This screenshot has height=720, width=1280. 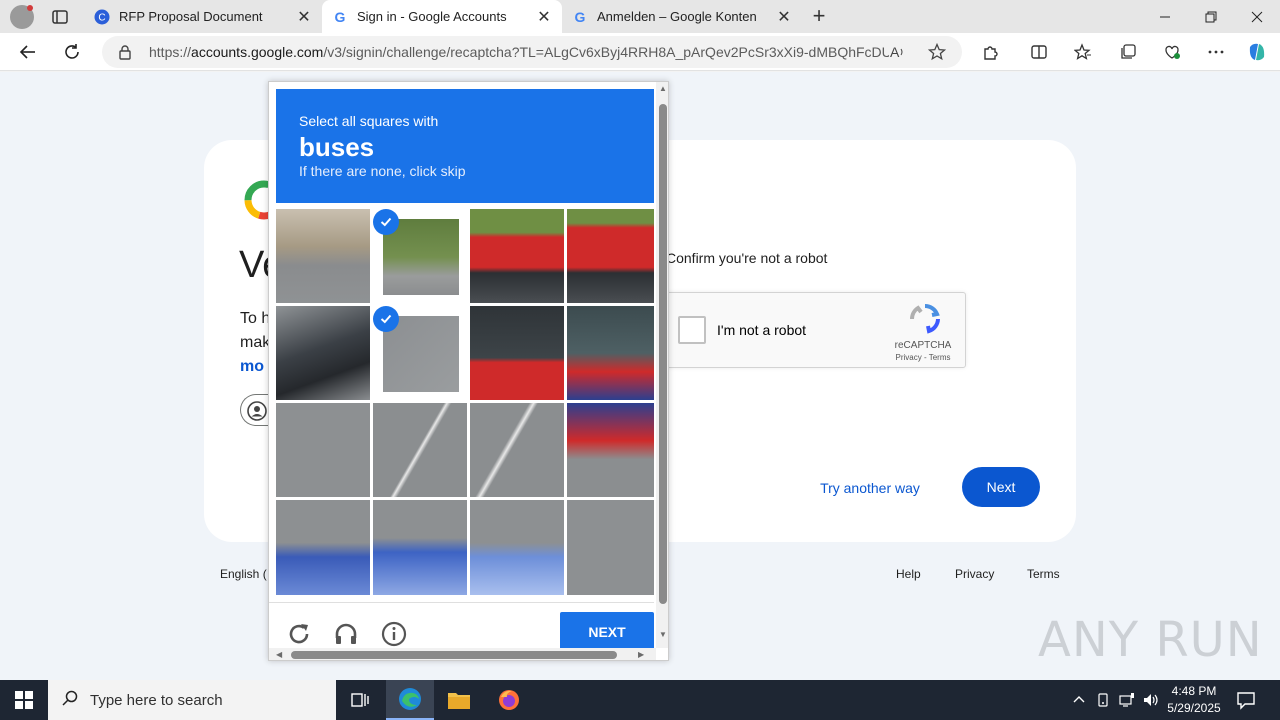 I want to click on audio-challenge-icon, so click(x=346, y=634).